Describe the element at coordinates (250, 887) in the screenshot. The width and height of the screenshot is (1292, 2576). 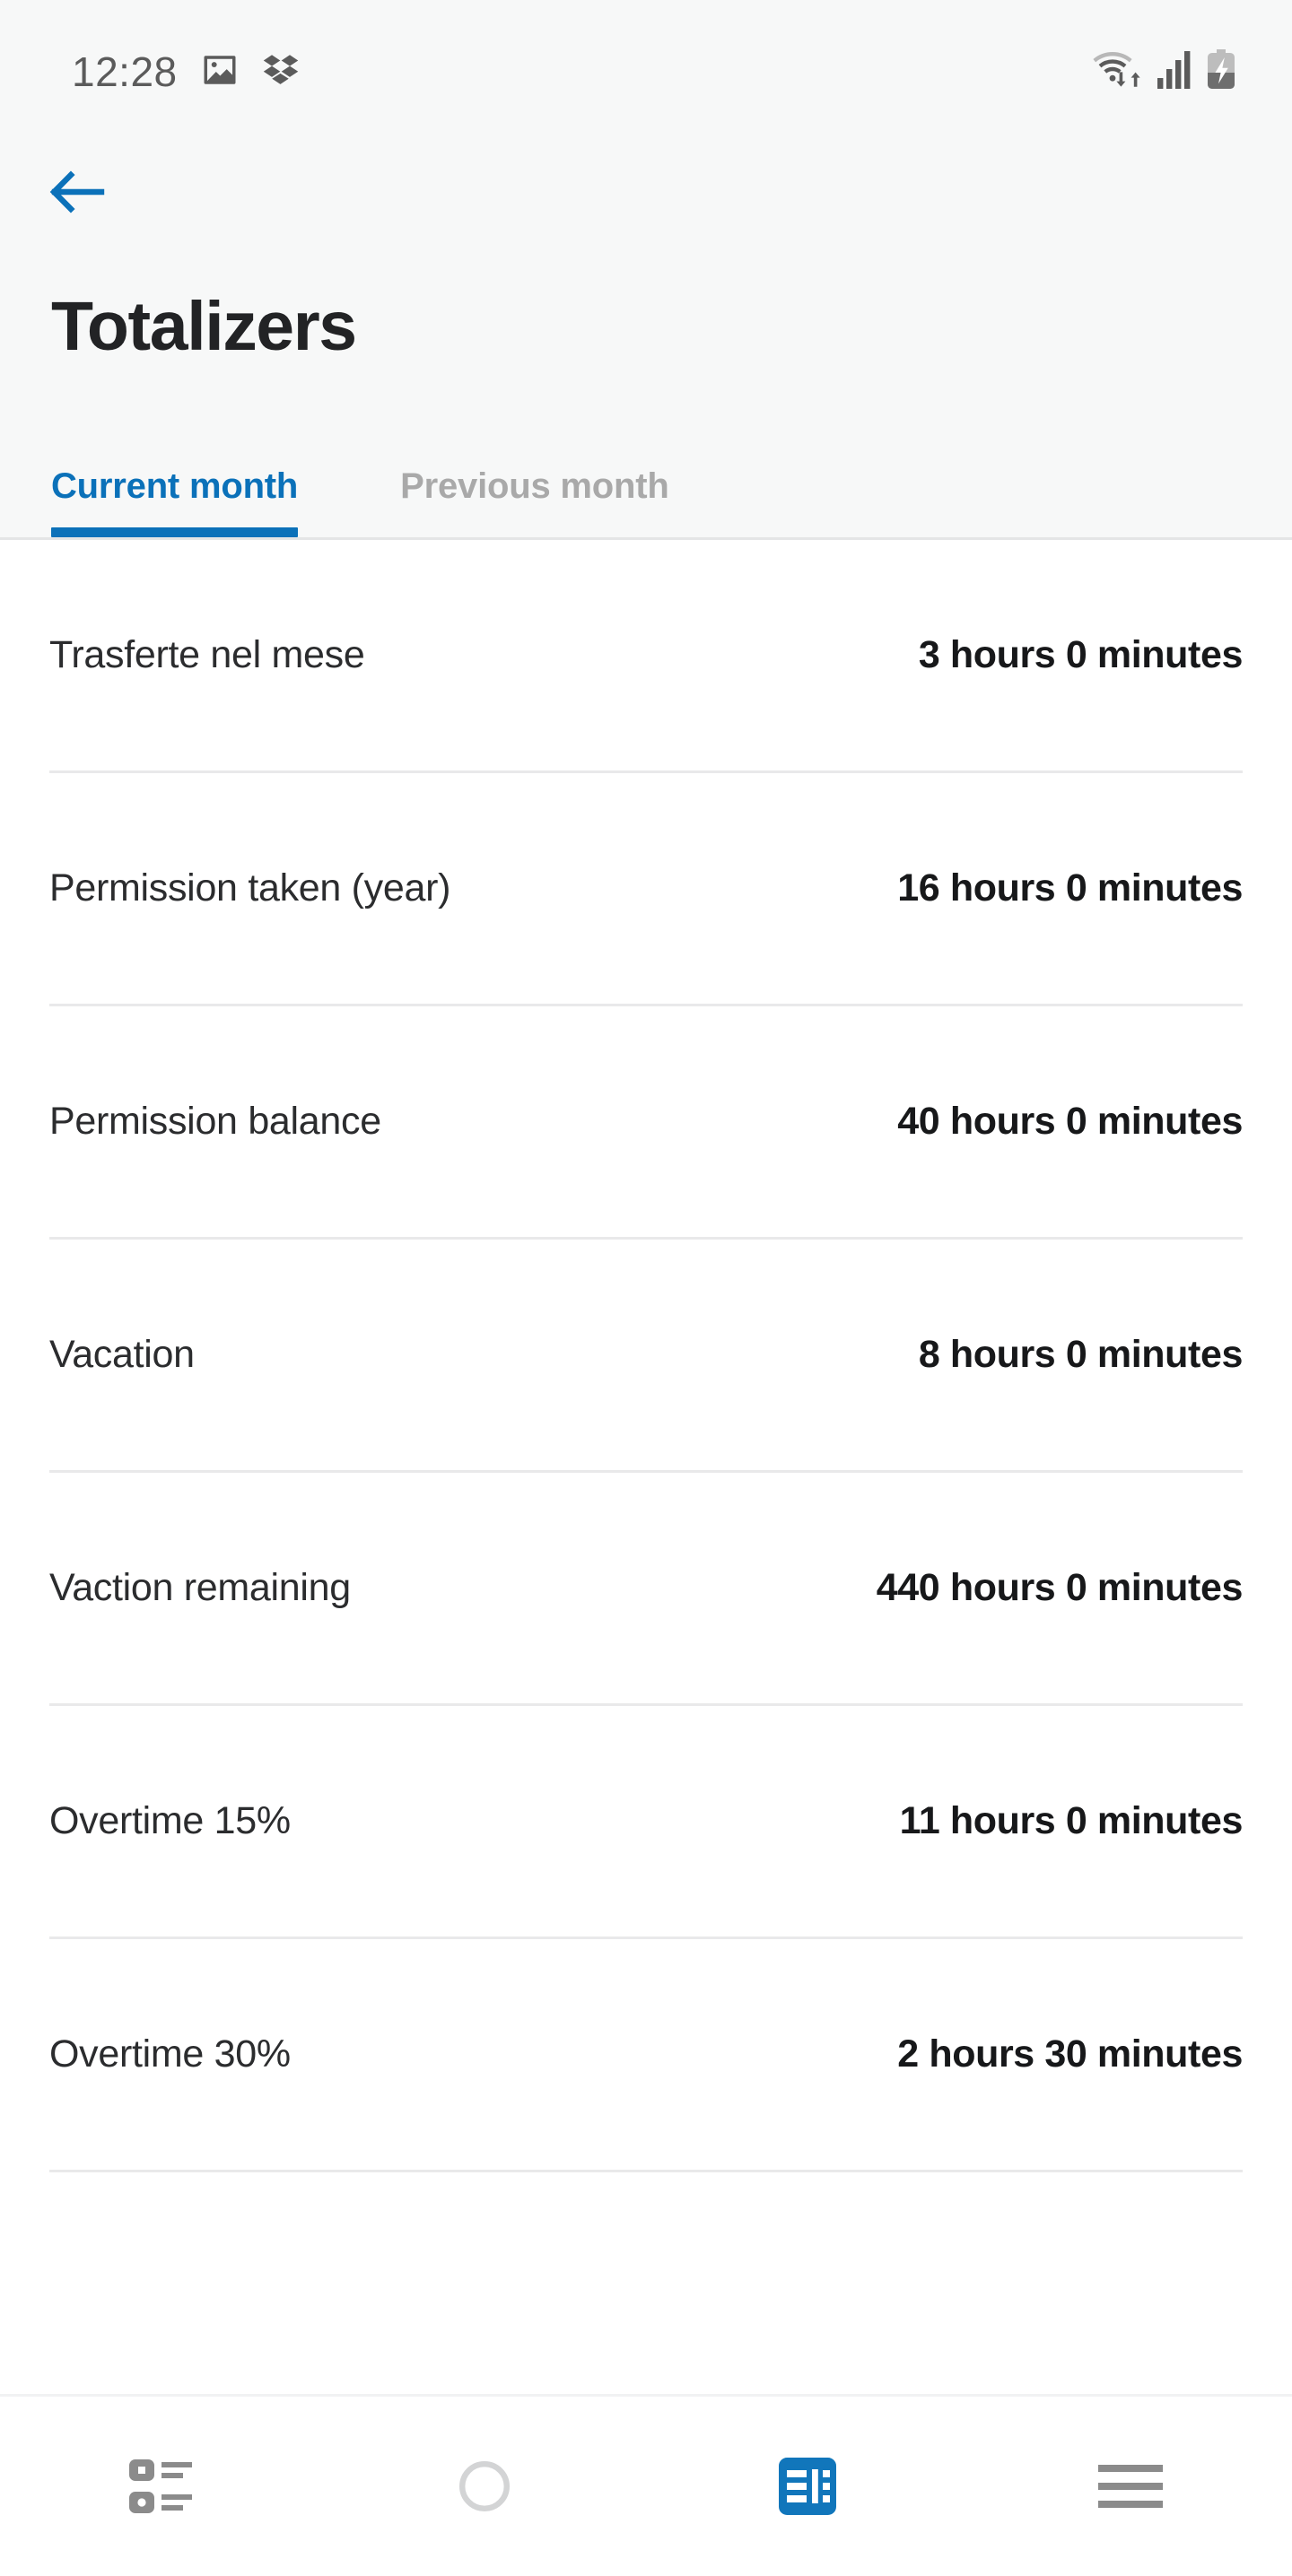
I see `totalizer-label: Permission taken (year)` at that location.